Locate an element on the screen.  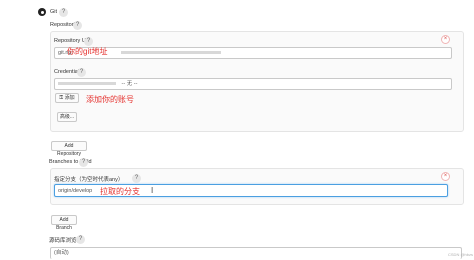
remove-repository-icon: × is located at coordinates (445, 39).